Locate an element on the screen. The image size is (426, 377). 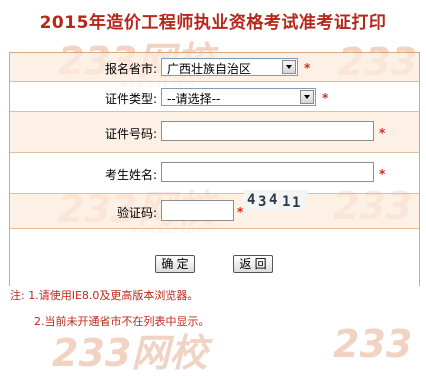
form-row-id-type: 证件类型: --请选择-- * is located at coordinates (214, 97).